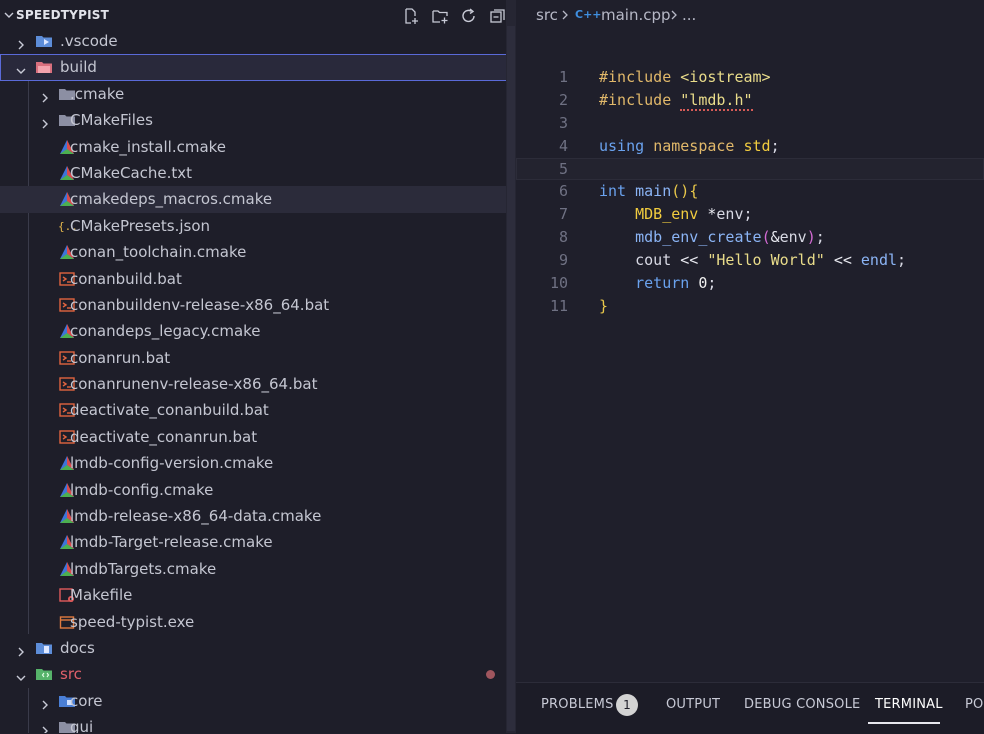 The height and width of the screenshot is (734, 984). What do you see at coordinates (258, 358) in the screenshot?
I see `tree-item: conanrun.bat` at bounding box center [258, 358].